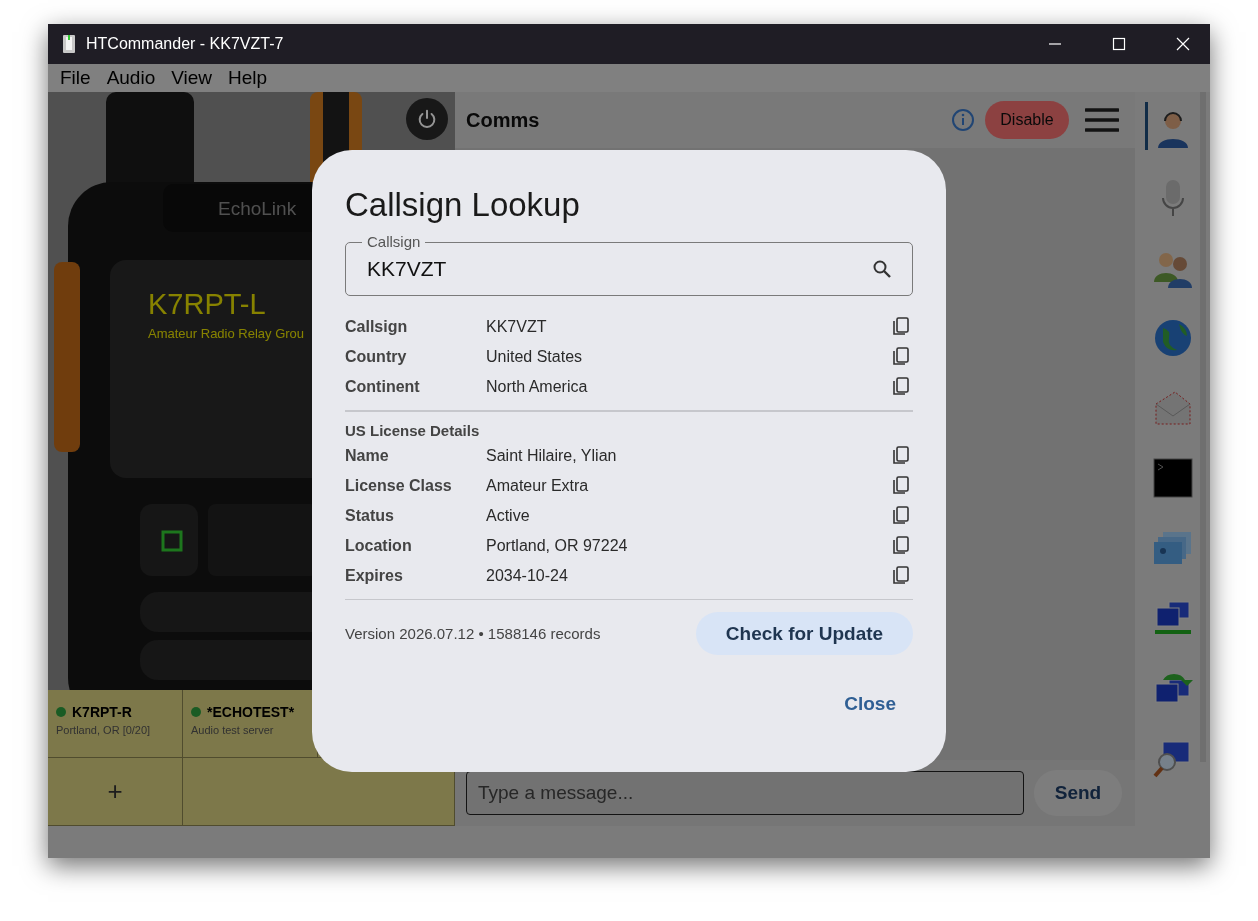  Describe the element at coordinates (102, 712) in the screenshot. I see `channel-name: K7RPT-R` at that location.